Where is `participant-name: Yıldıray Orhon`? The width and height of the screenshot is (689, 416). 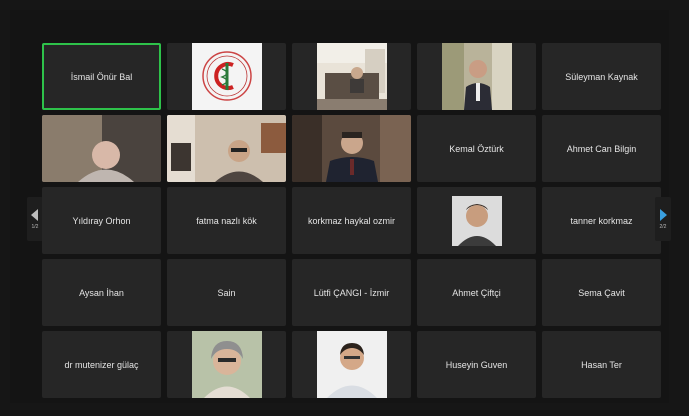
participant-name: Yıldıray Orhon is located at coordinates (101, 220).